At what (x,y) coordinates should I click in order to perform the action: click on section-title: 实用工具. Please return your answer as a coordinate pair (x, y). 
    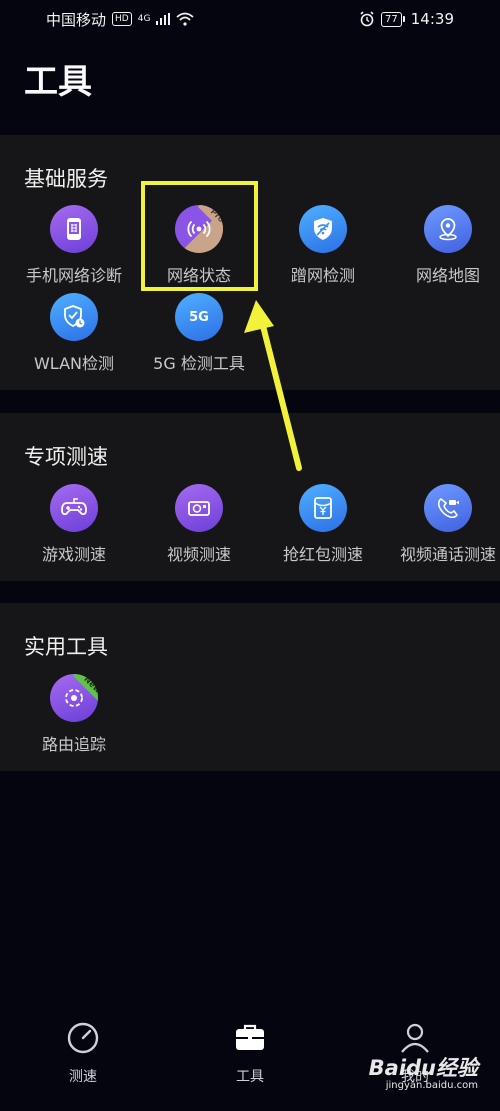
    Looking at the image, I should click on (66, 647).